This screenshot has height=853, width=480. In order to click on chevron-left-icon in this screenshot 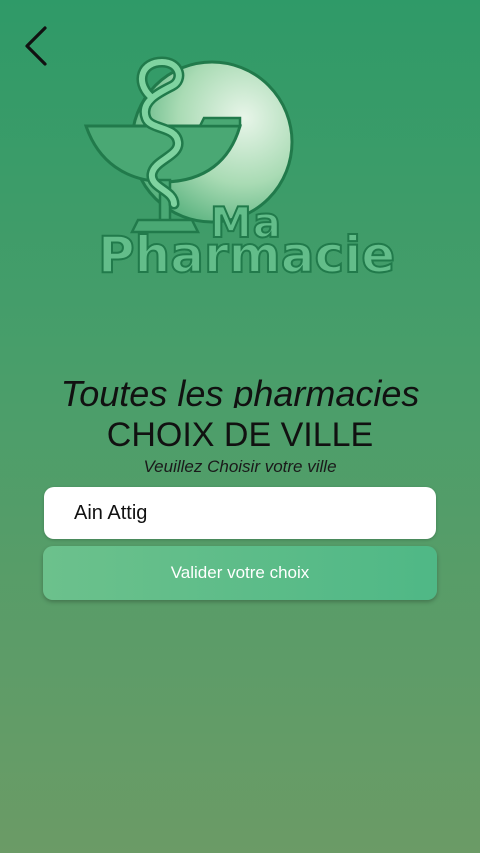, I will do `click(36, 48)`.